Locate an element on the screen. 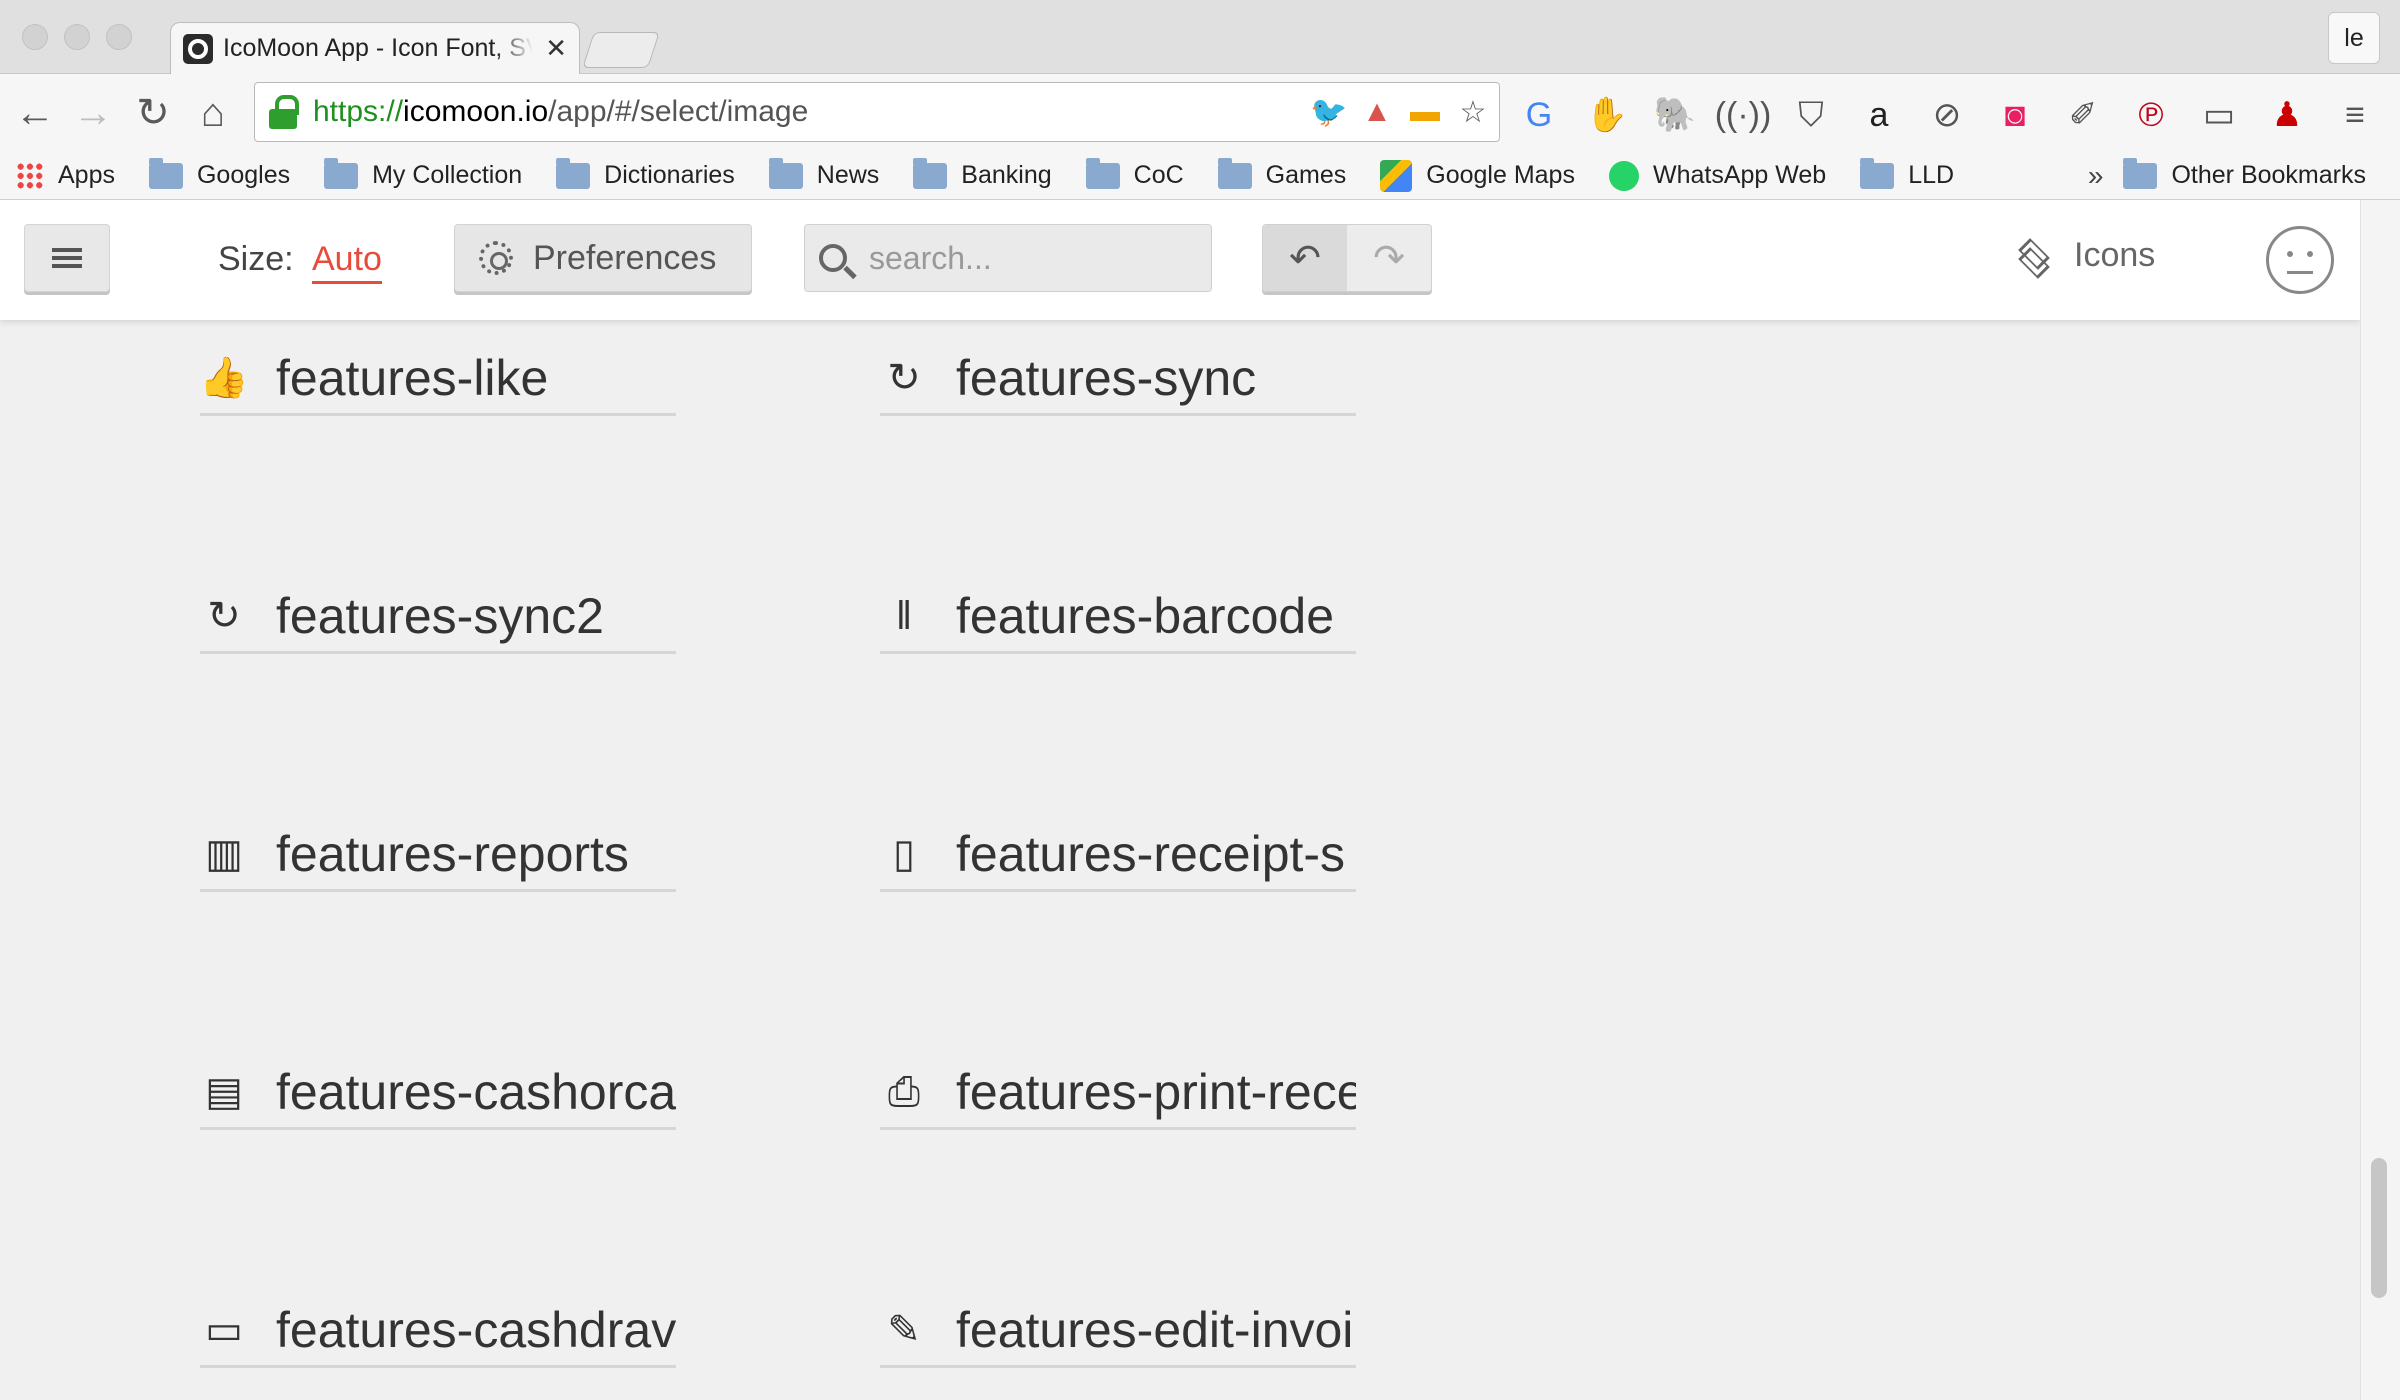 The image size is (2400, 1400). bookmark-coc: CoC is located at coordinates (1134, 173).